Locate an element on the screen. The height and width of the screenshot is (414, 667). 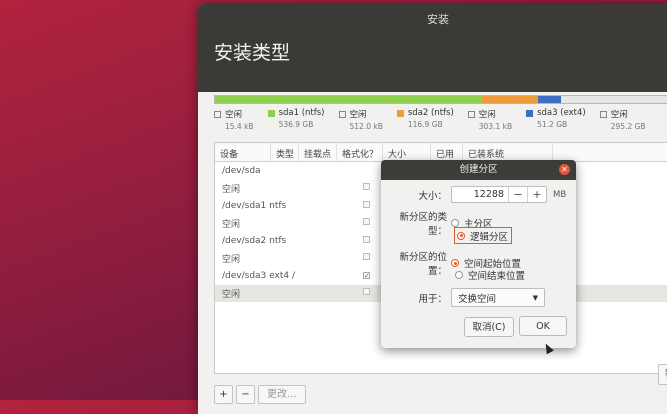
partition-usage-bar is located at coordinates (440, 99).